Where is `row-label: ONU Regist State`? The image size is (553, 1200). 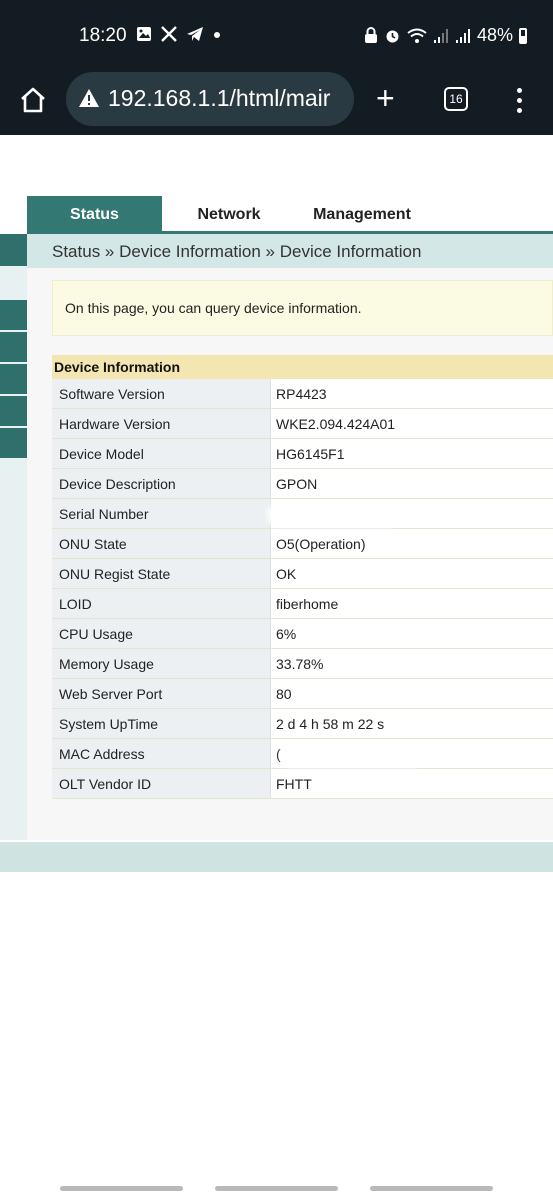 row-label: ONU Regist State is located at coordinates (161, 573).